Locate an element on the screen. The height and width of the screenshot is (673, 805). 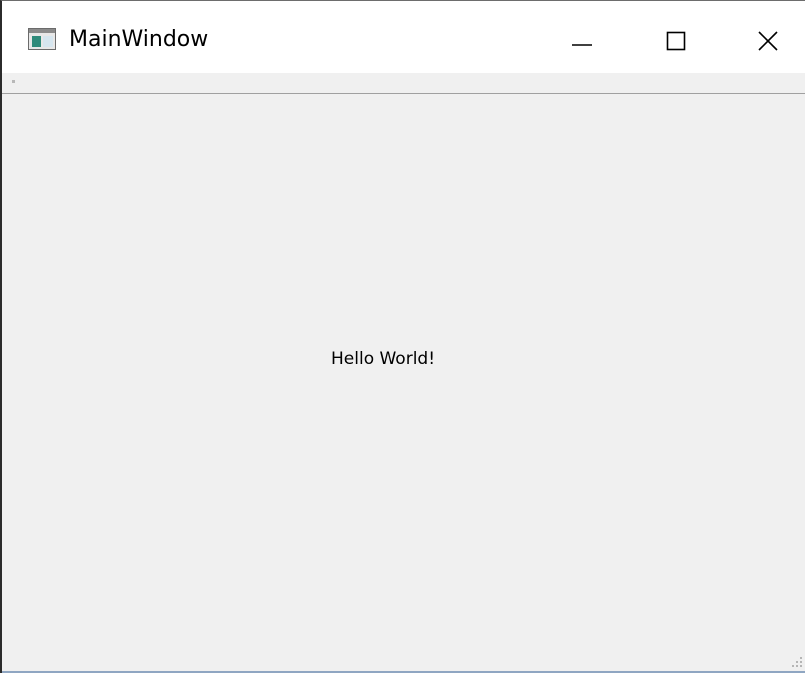
app-window-icon is located at coordinates (42, 39).